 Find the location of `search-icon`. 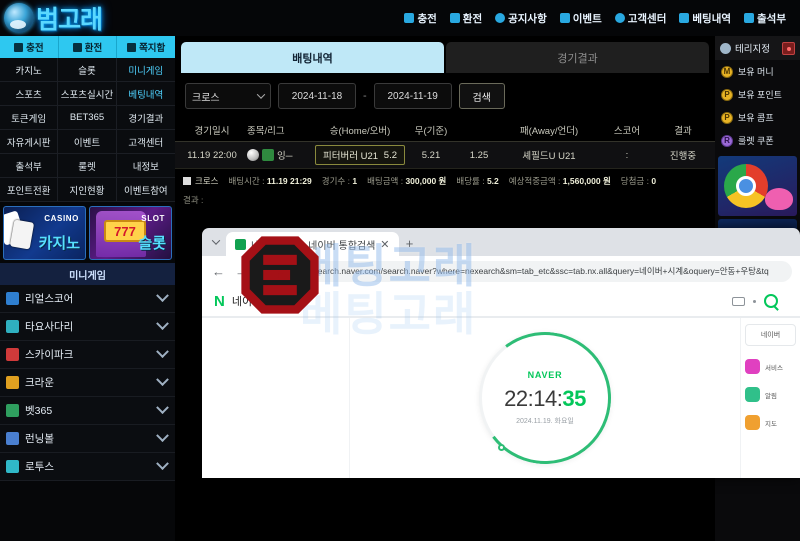

search-icon is located at coordinates (771, 301).